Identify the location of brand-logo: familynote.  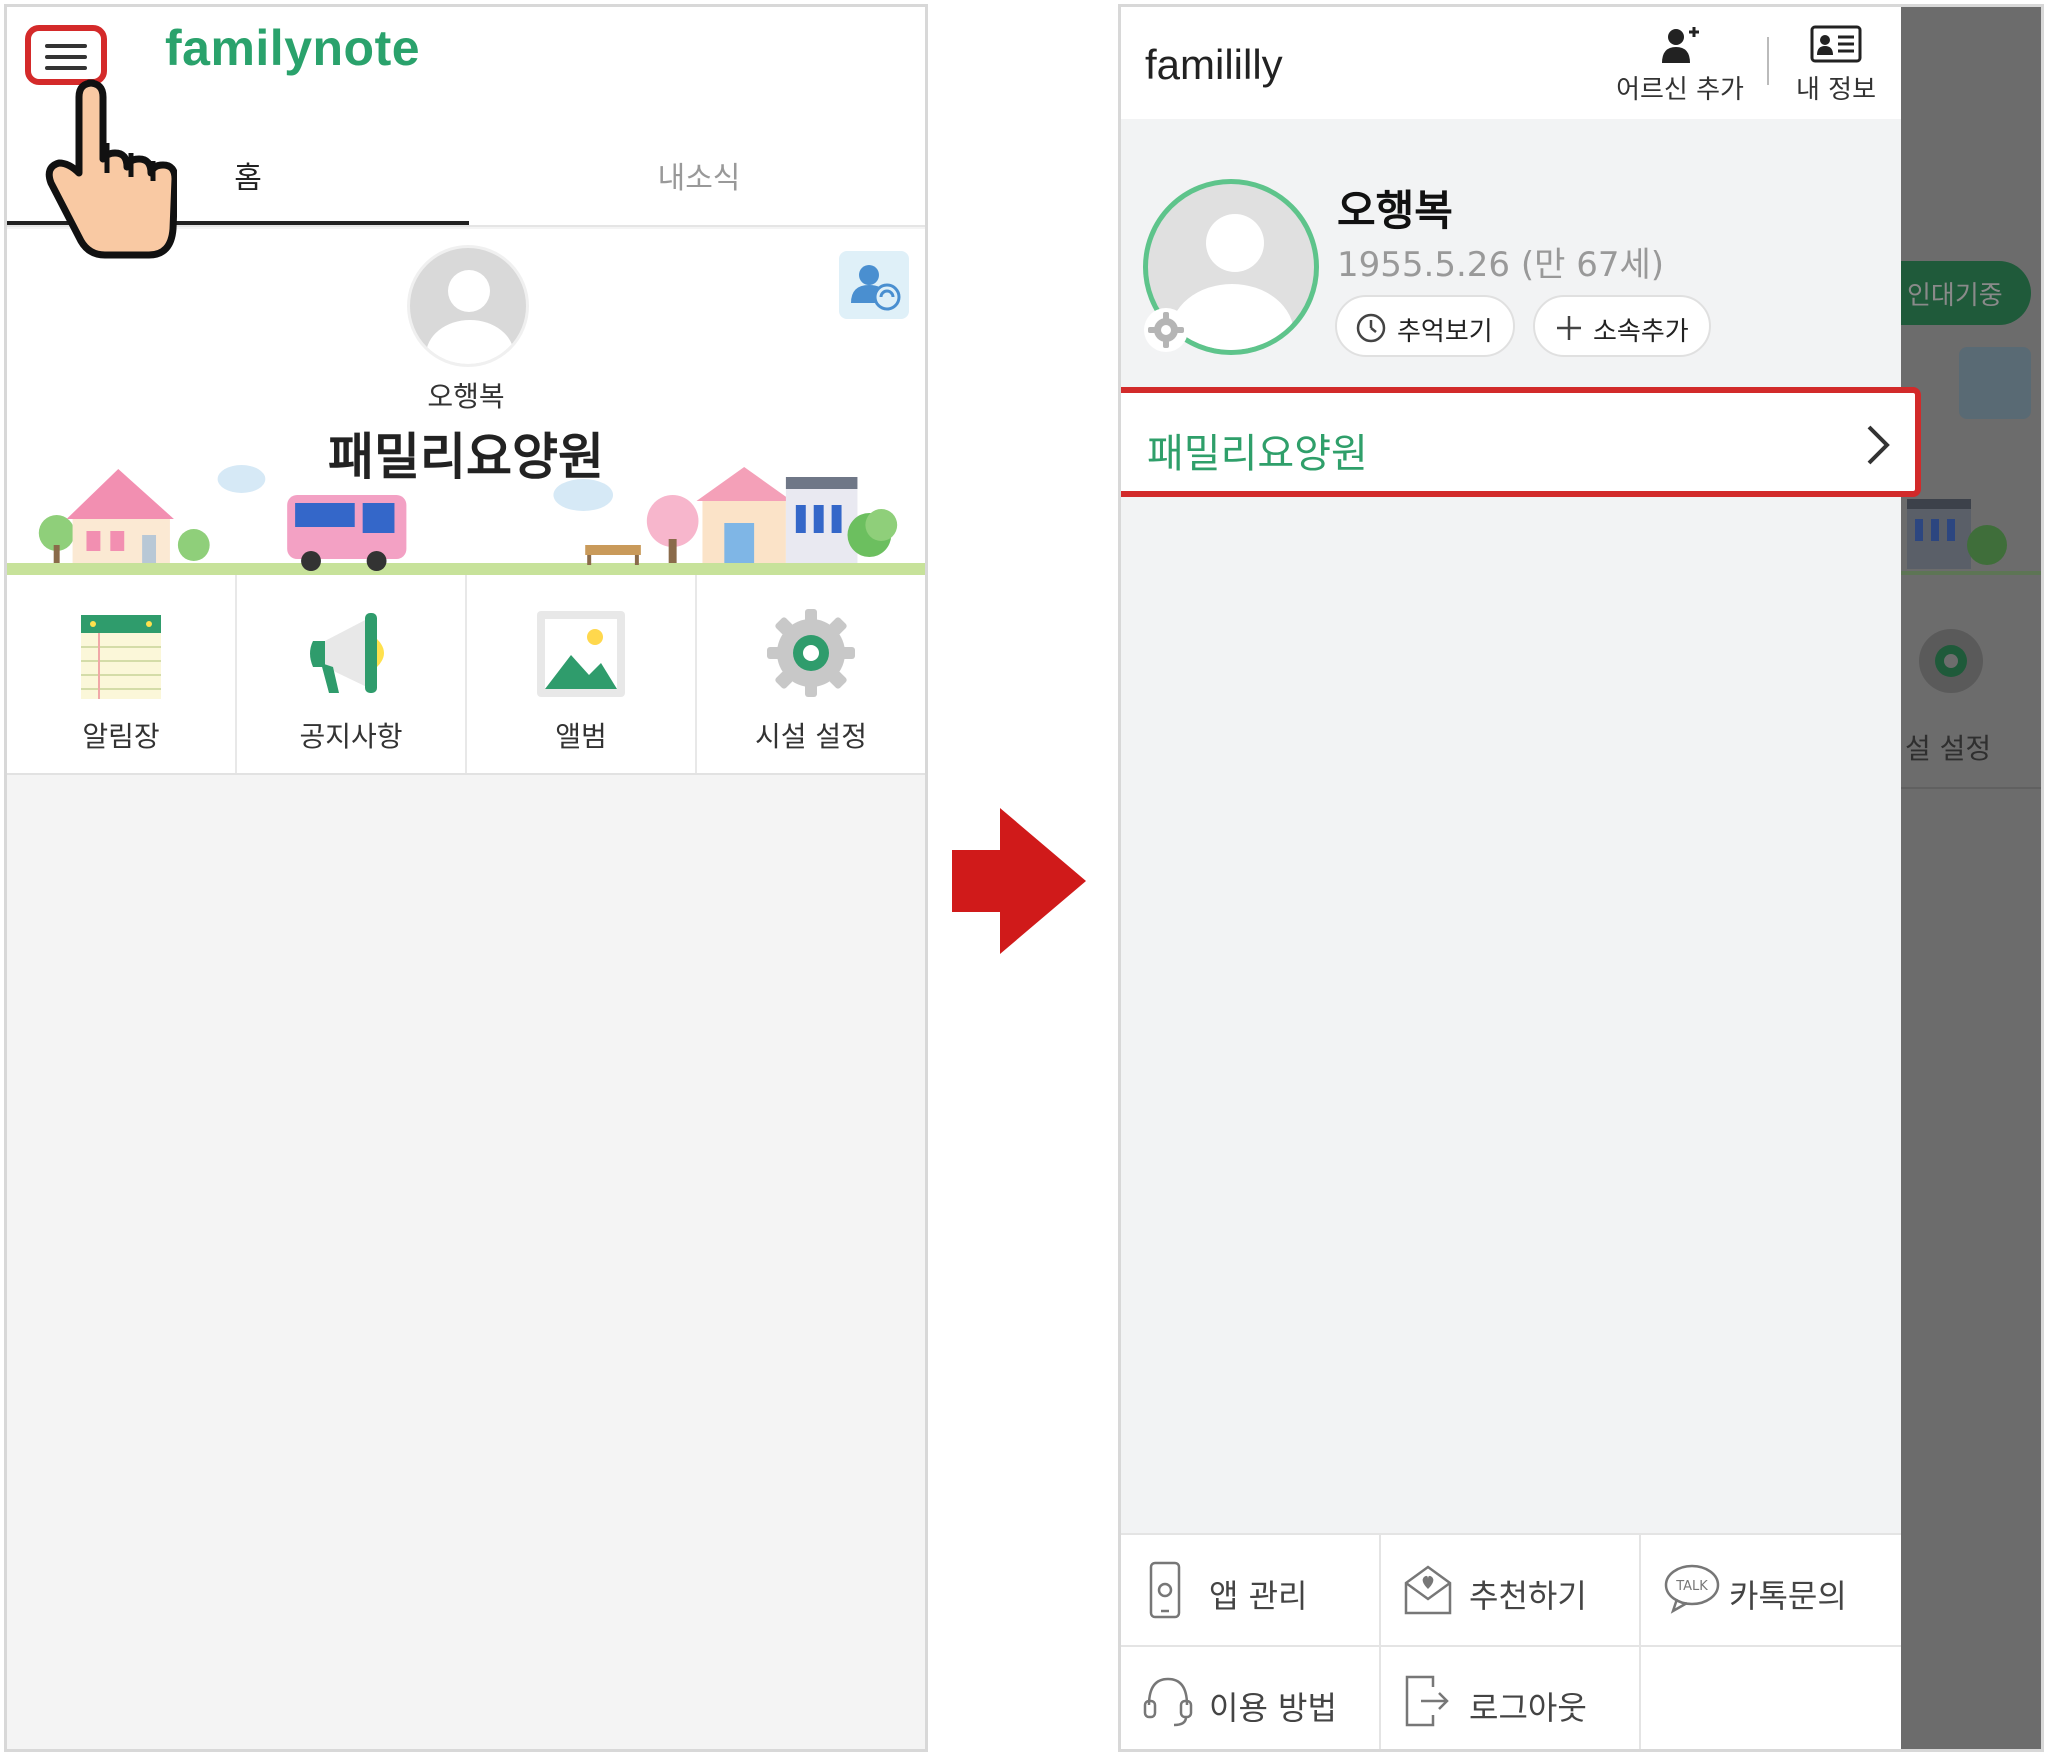
(293, 48).